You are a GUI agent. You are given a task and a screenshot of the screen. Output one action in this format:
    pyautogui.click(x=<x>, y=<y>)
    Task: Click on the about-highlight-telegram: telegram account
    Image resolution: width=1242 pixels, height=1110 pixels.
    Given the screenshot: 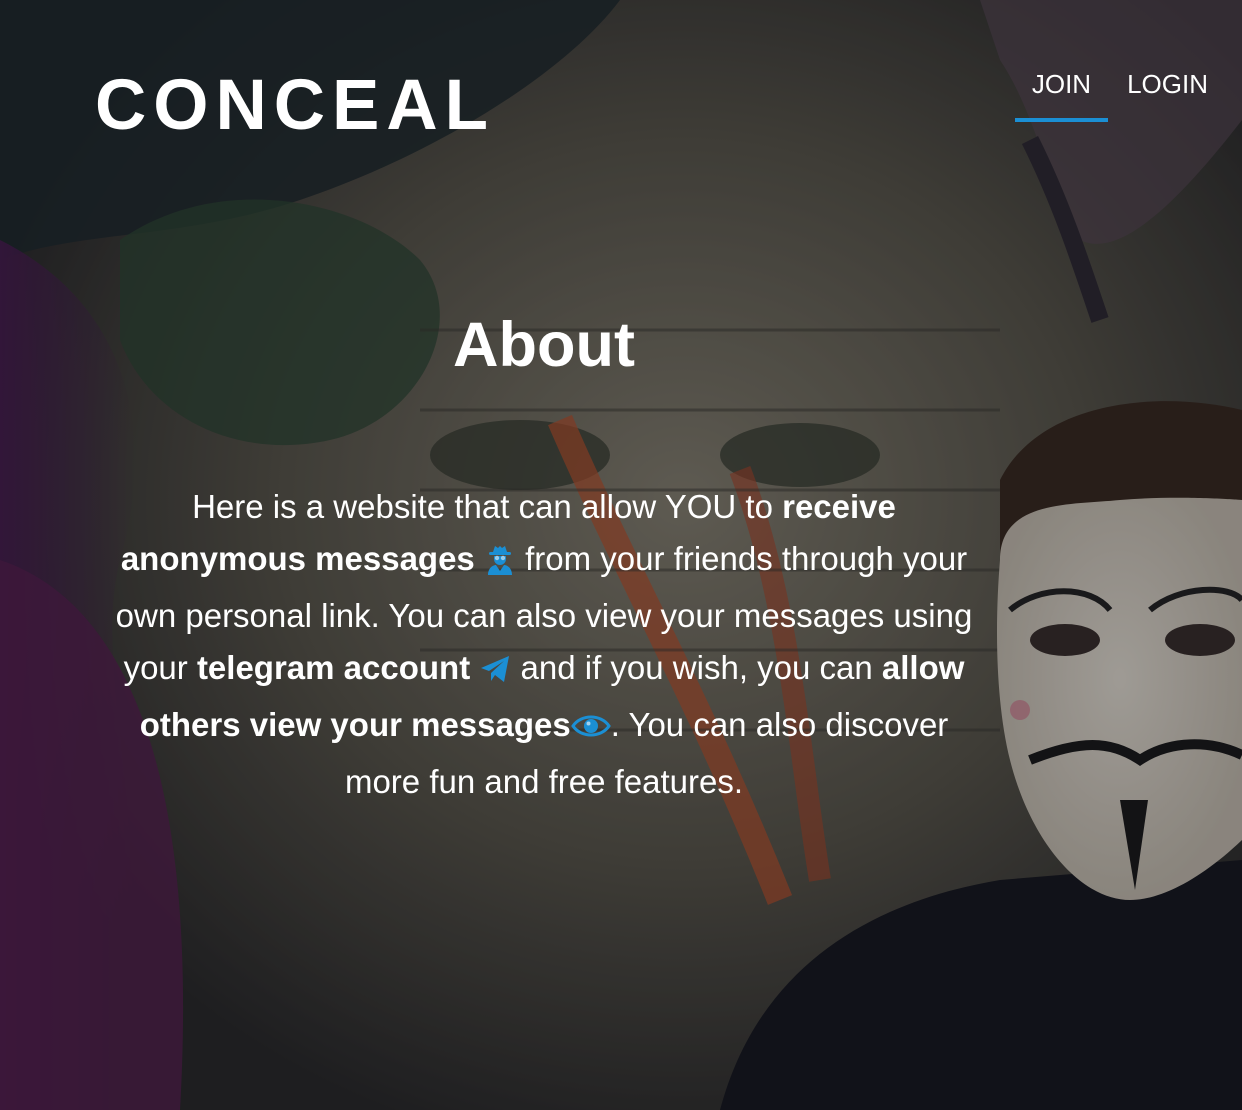 What is the action you would take?
    pyautogui.click(x=333, y=667)
    